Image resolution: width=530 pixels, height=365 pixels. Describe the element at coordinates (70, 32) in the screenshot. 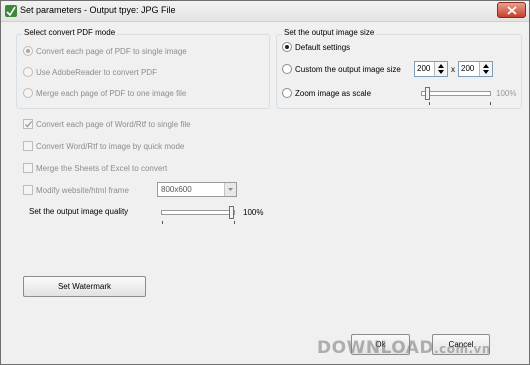

I see `pdf-mode-legend: Select convert PDF mode` at that location.